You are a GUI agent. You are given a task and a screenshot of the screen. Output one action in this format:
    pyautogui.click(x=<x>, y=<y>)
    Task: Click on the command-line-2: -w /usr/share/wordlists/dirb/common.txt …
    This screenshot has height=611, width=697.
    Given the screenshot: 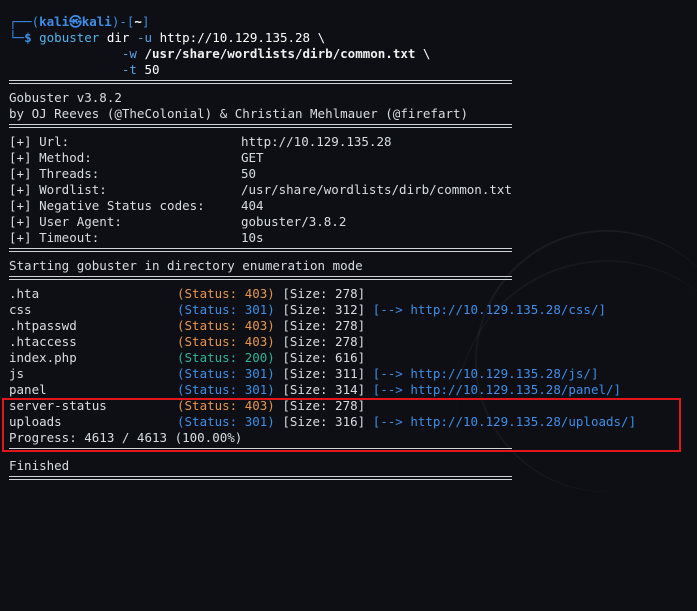 What is the action you would take?
    pyautogui.click(x=353, y=54)
    